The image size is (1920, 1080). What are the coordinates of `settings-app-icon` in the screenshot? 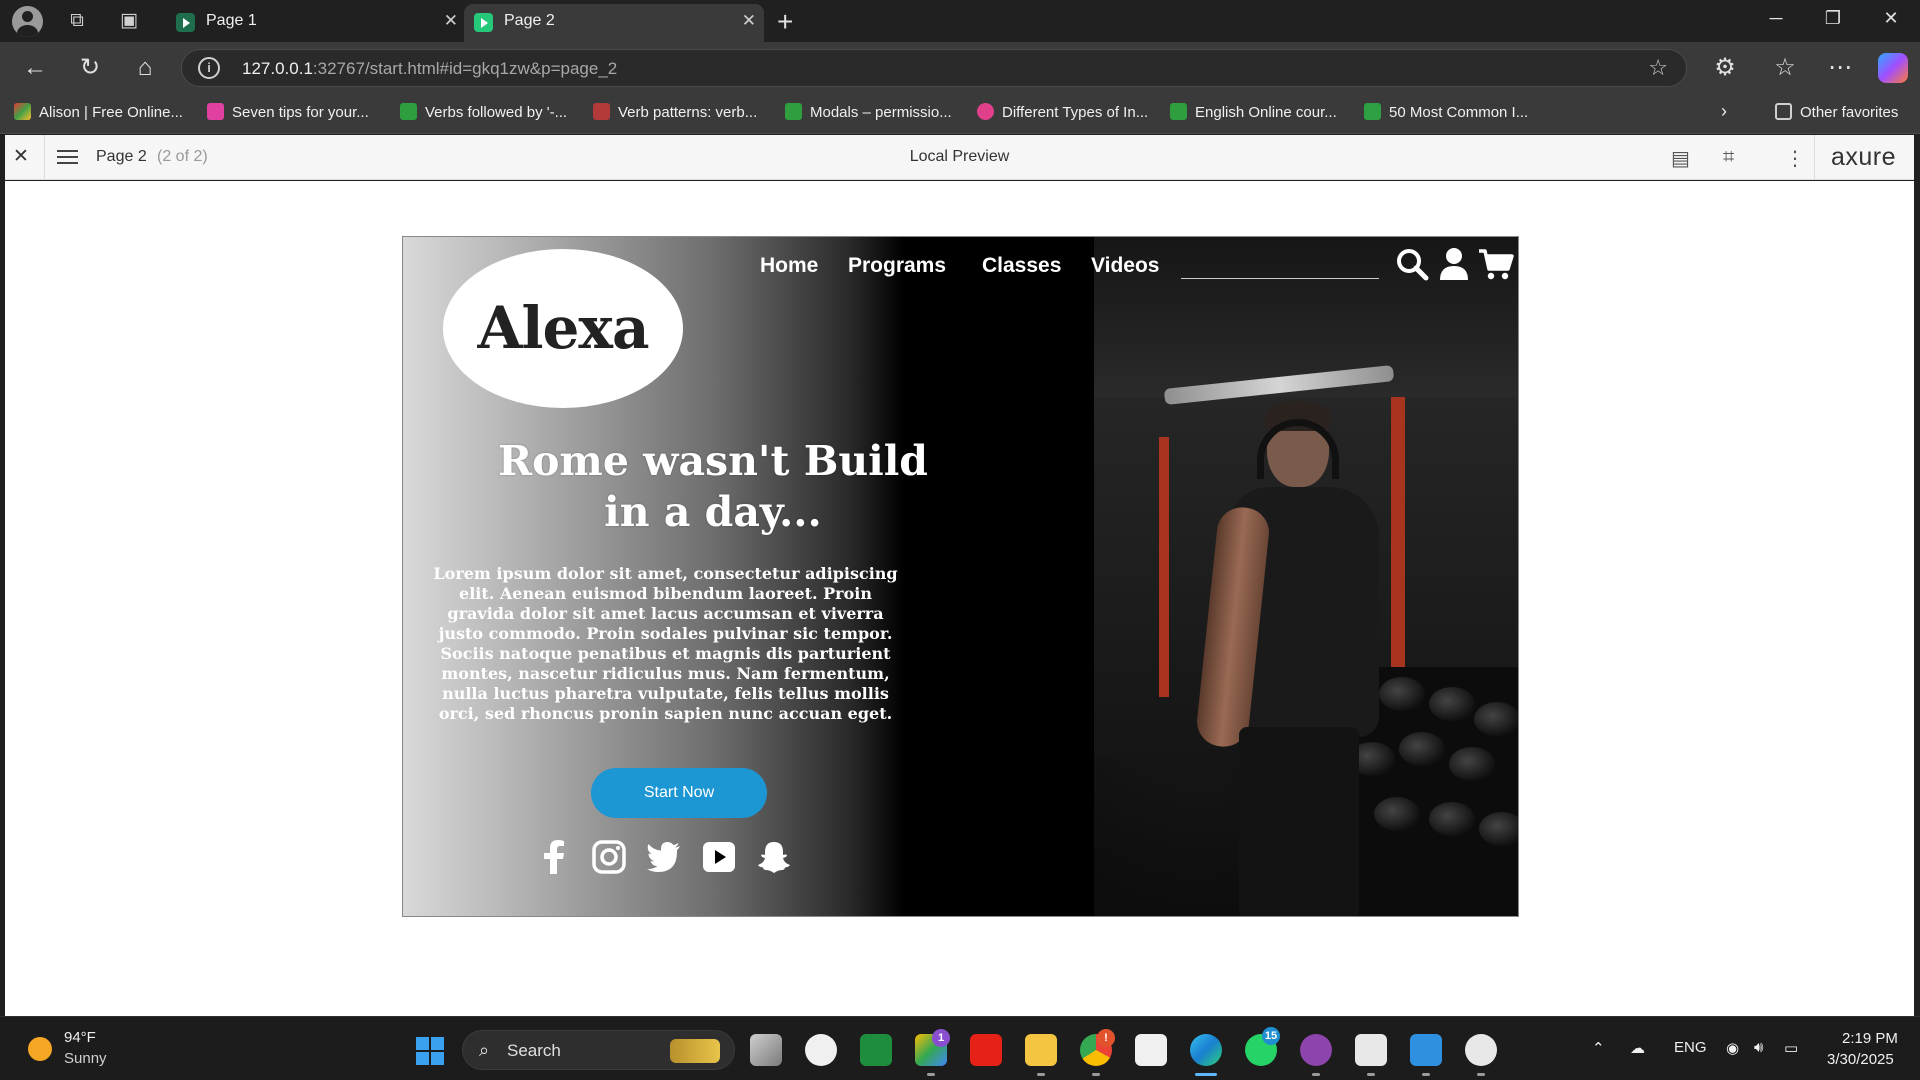 It's located at (1481, 1050).